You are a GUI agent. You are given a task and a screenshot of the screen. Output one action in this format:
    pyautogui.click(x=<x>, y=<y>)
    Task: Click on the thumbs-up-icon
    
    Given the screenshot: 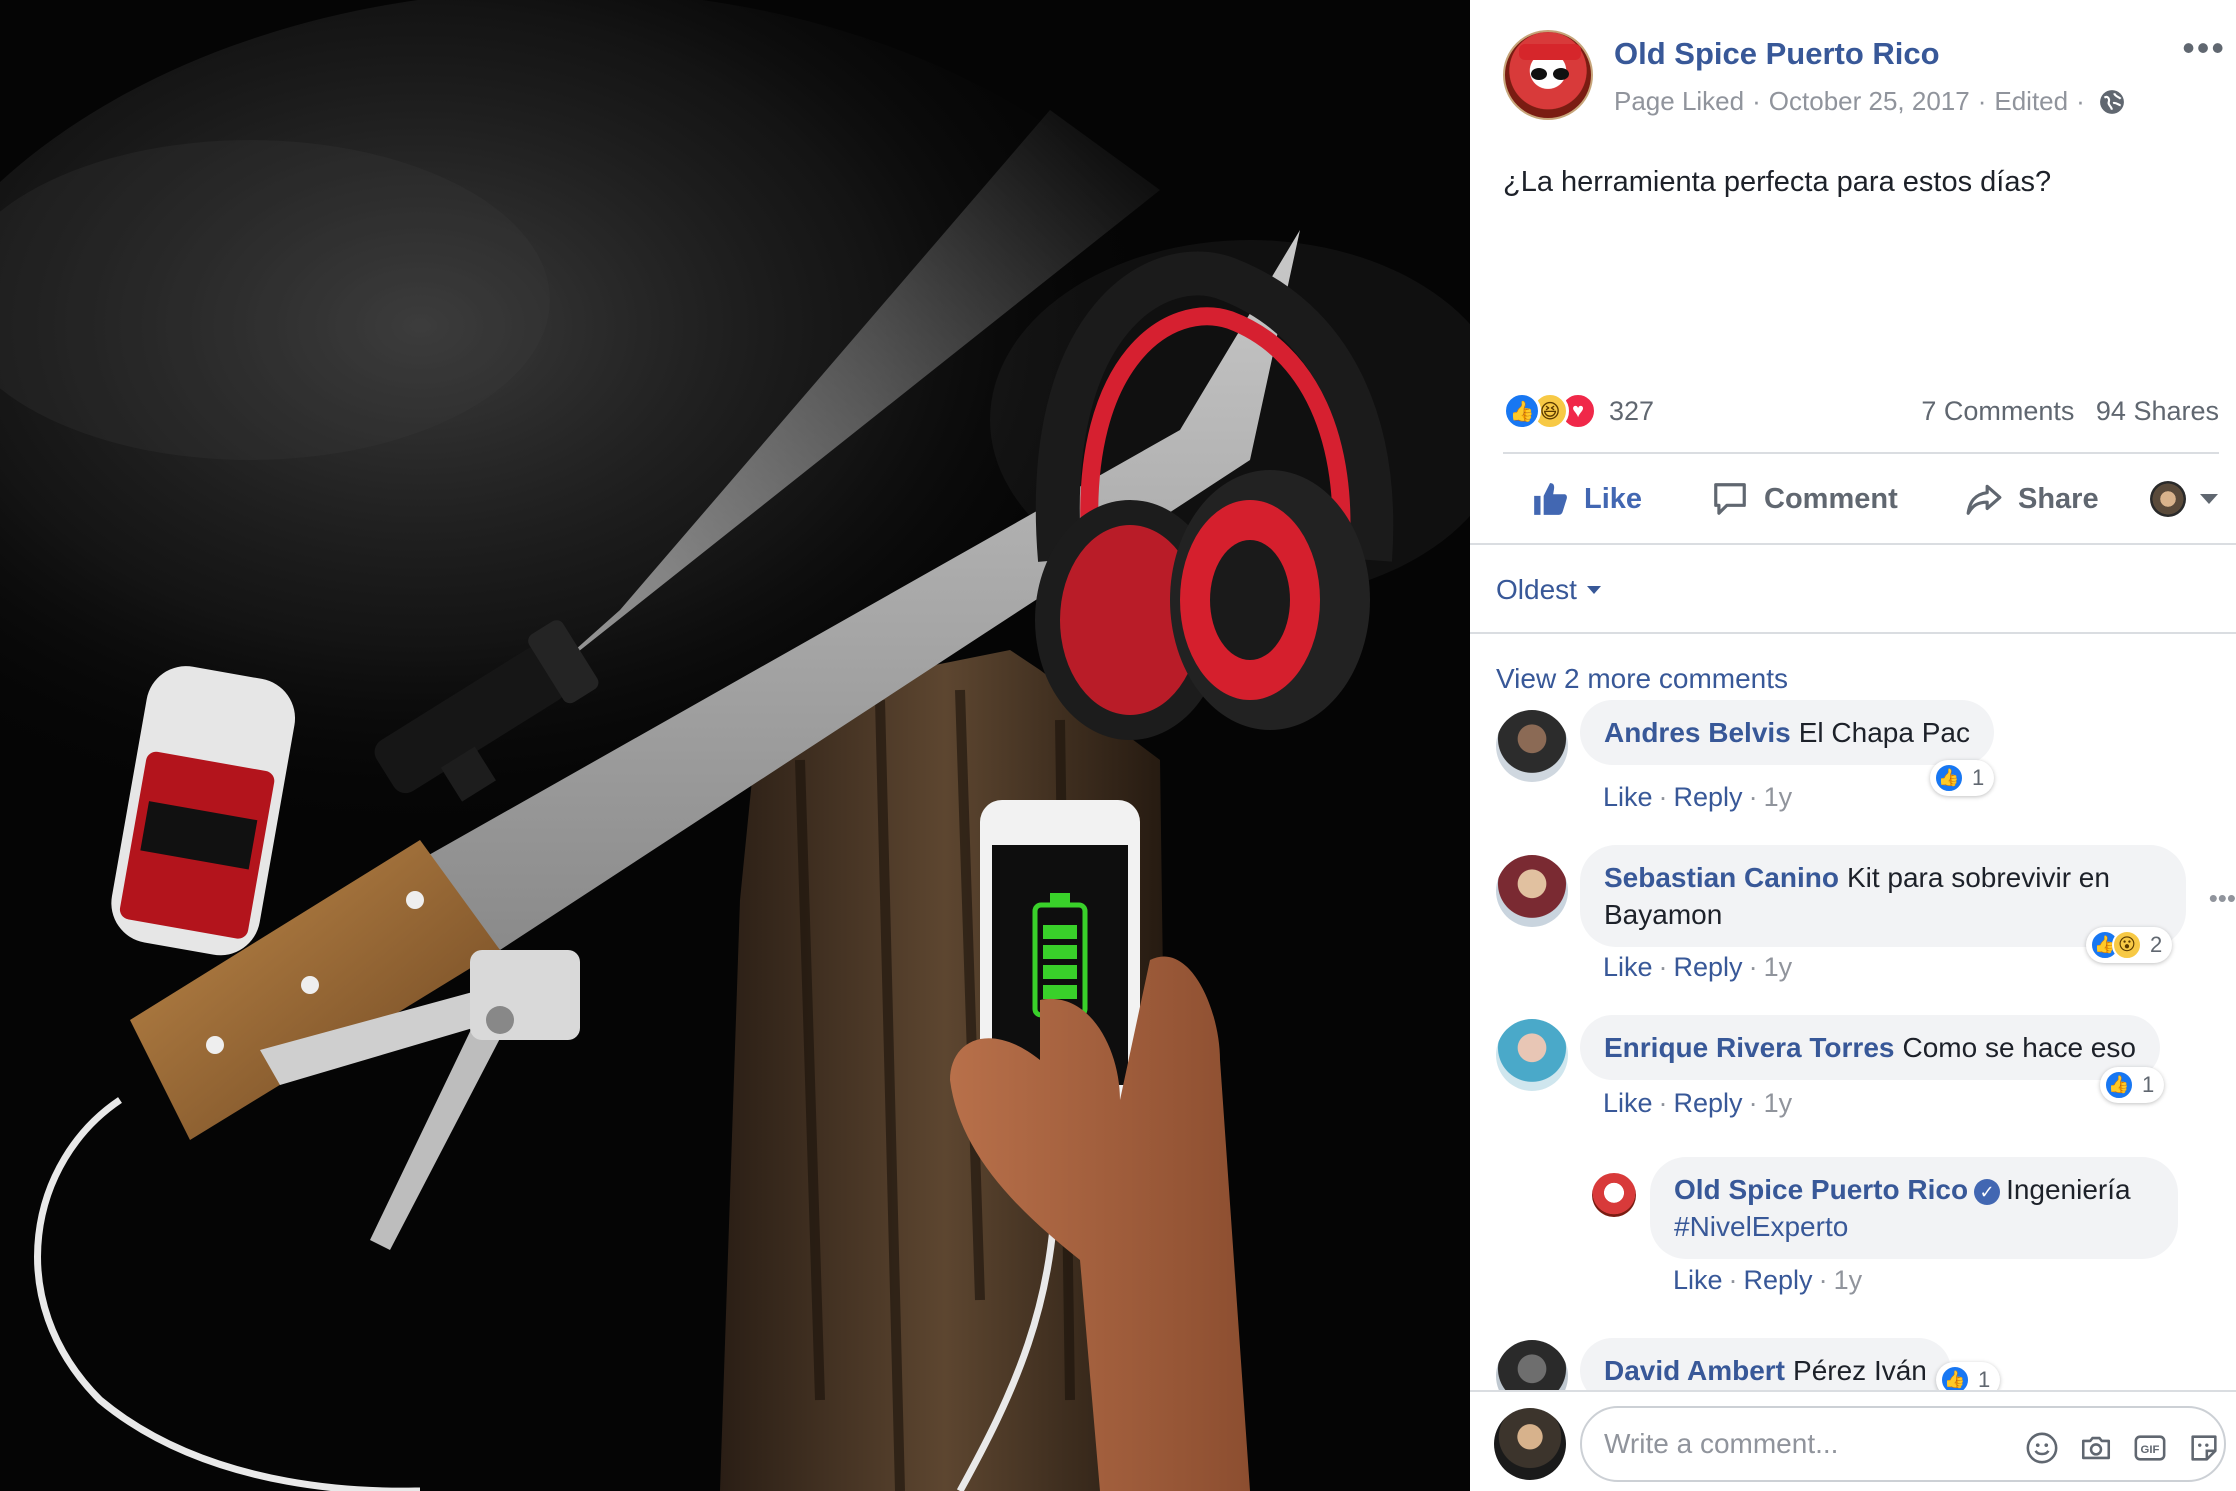 What is the action you would take?
    pyautogui.click(x=1550, y=499)
    